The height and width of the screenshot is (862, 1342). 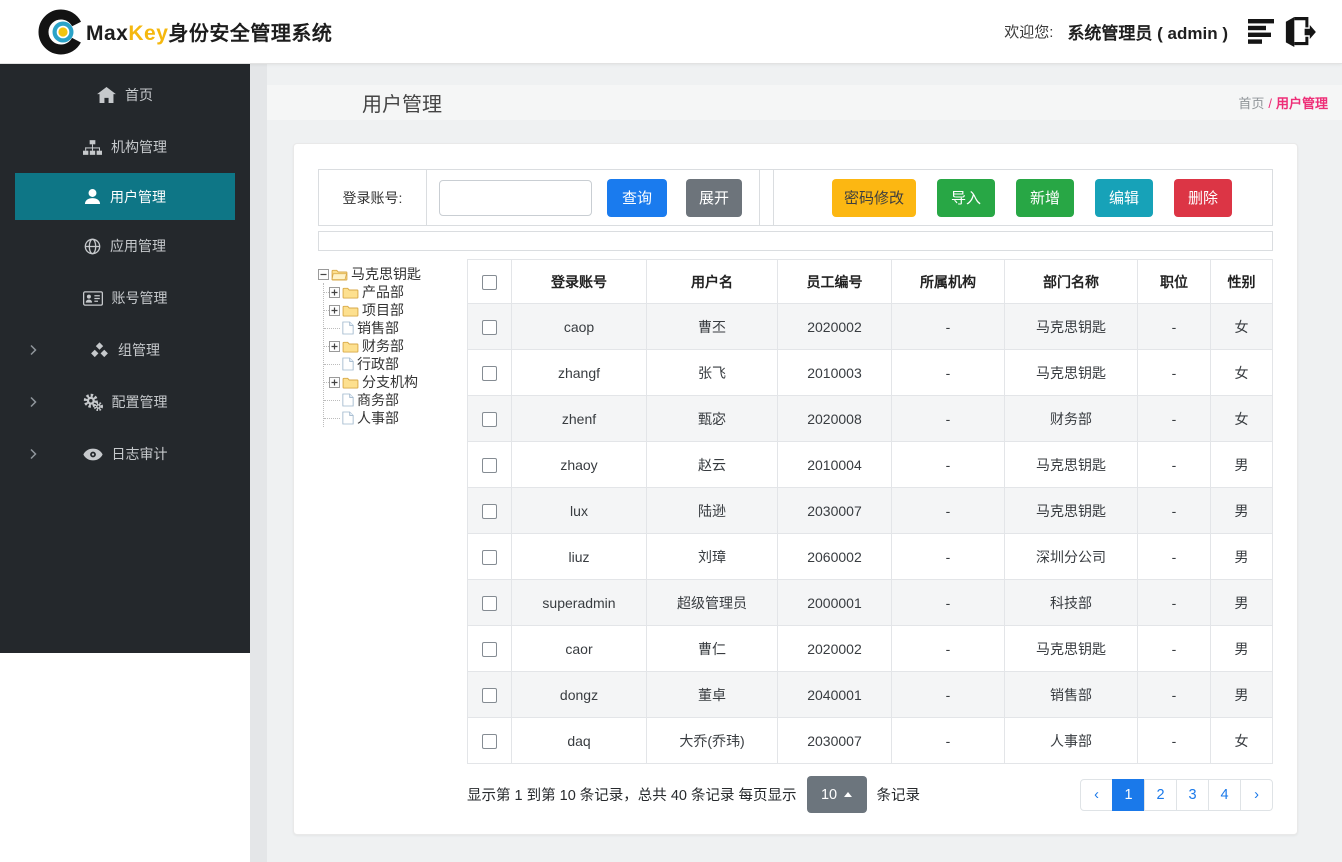 I want to click on tree-node-label: 产品部, so click(x=383, y=292).